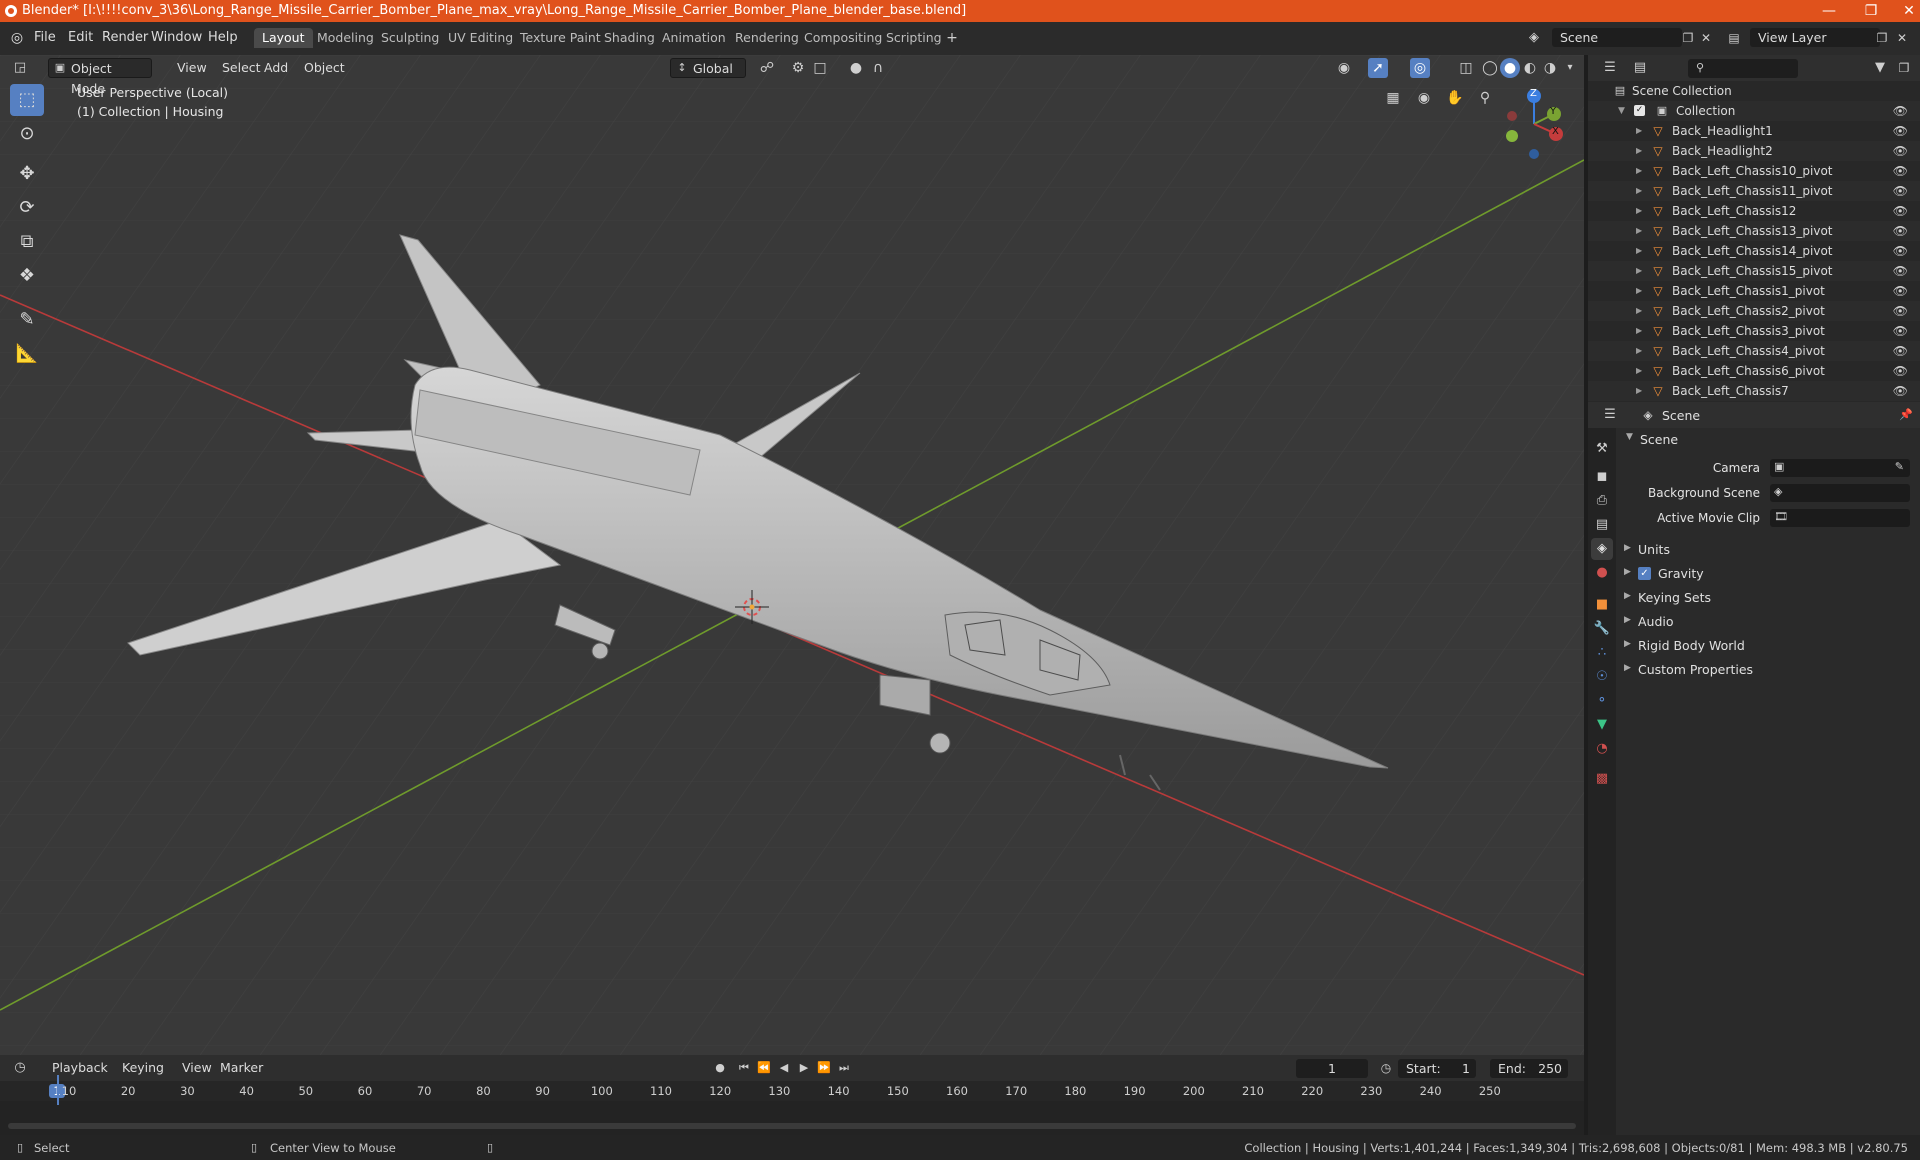 The image size is (1920, 1160). What do you see at coordinates (1754, 351) in the screenshot?
I see `outliner-object-row: ▶ ▽ Back_Left_Chassis4_pivot 👁` at bounding box center [1754, 351].